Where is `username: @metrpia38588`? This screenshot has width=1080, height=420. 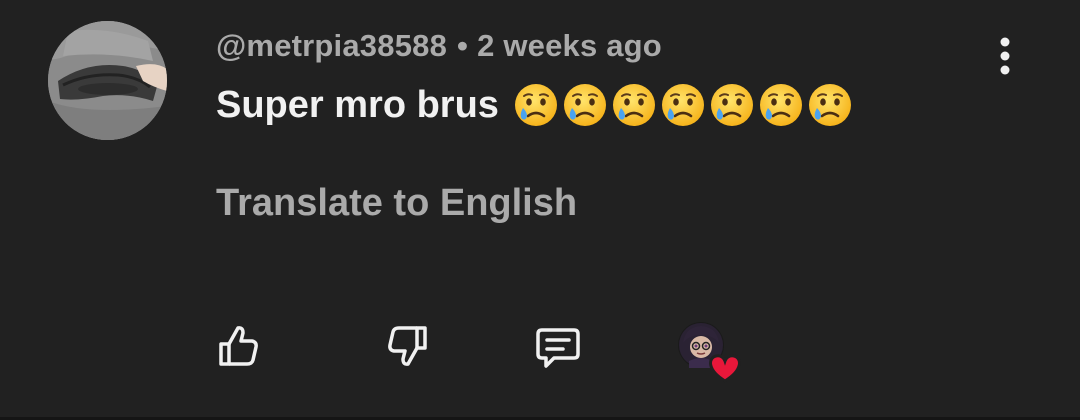
username: @metrpia38588 is located at coordinates (331, 45).